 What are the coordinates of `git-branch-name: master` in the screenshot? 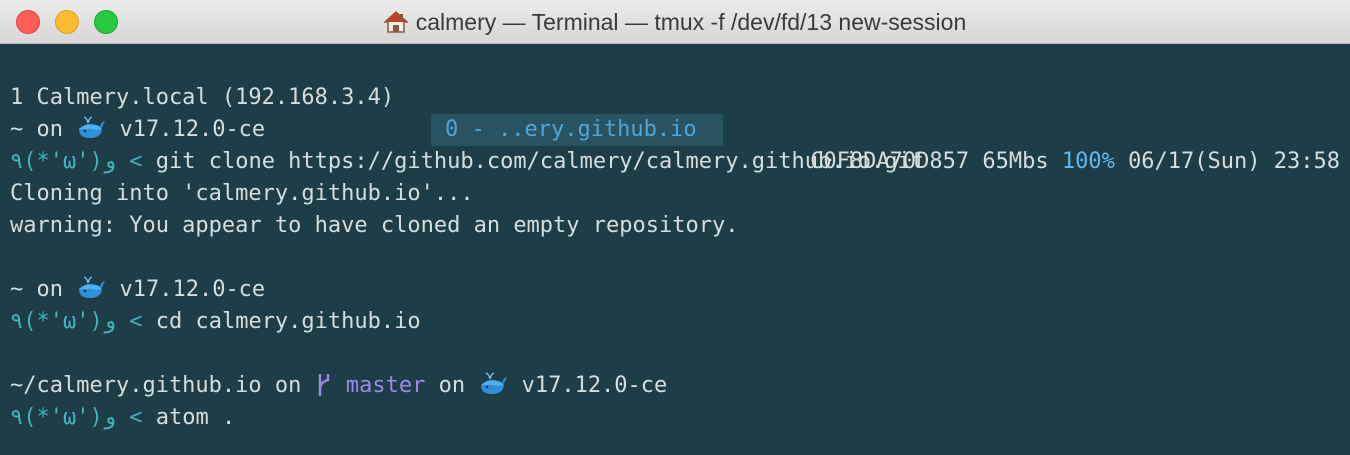 It's located at (379, 385).